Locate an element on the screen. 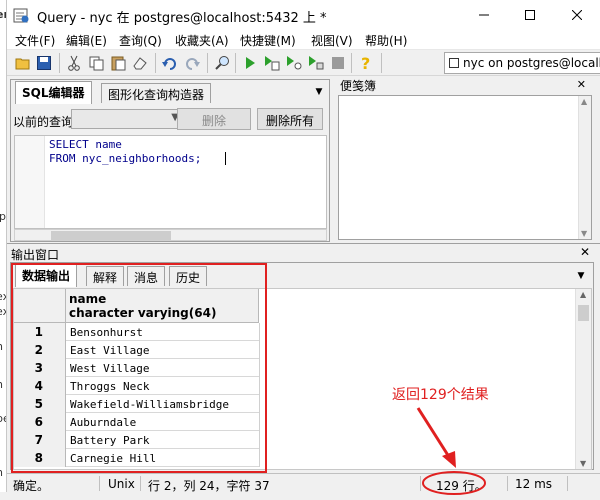 The image size is (600, 500). stop-icon is located at coordinates (338, 63).